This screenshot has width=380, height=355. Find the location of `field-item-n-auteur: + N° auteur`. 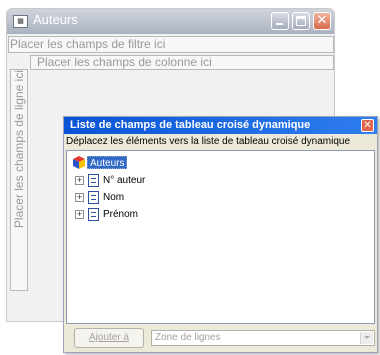

field-item-n-auteur: + N° auteur is located at coordinates (175, 180).